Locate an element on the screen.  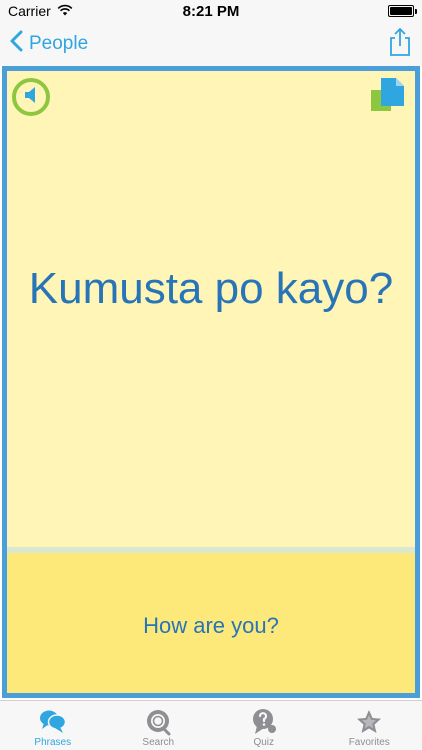
share-button is located at coordinates (400, 44).